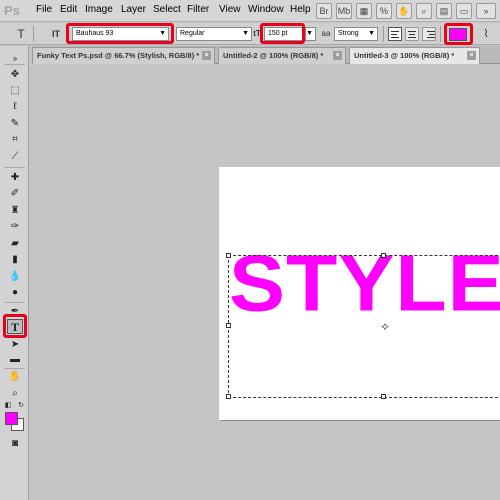 The width and height of the screenshot is (500, 500). I want to click on workspace-switcher-icon: », so click(486, 11).